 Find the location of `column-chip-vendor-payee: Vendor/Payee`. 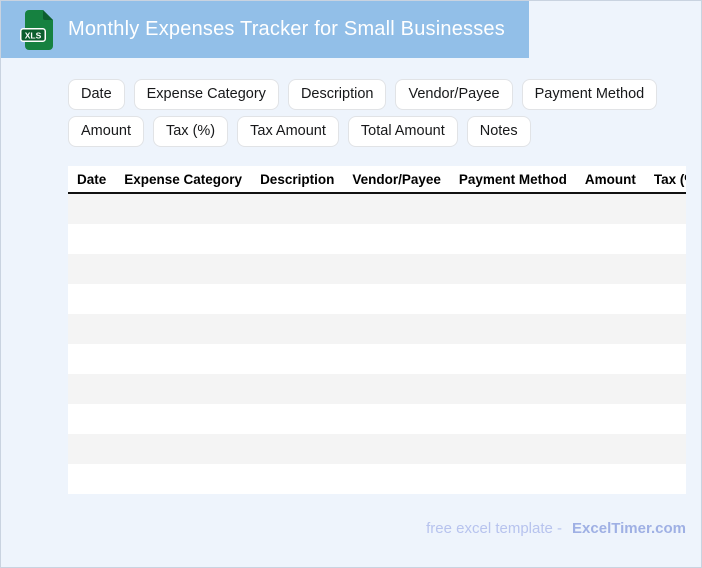

column-chip-vendor-payee: Vendor/Payee is located at coordinates (454, 94).